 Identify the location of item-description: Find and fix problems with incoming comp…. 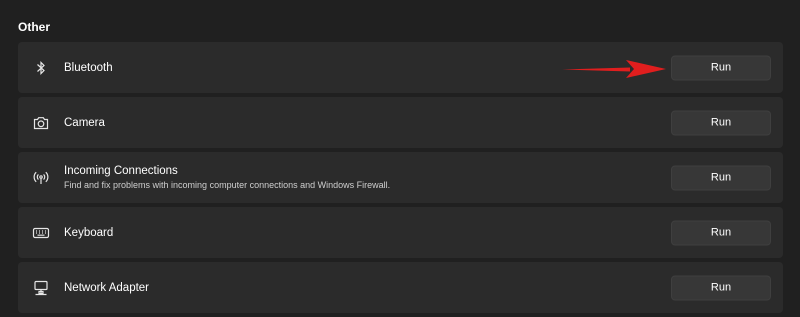
(227, 185).